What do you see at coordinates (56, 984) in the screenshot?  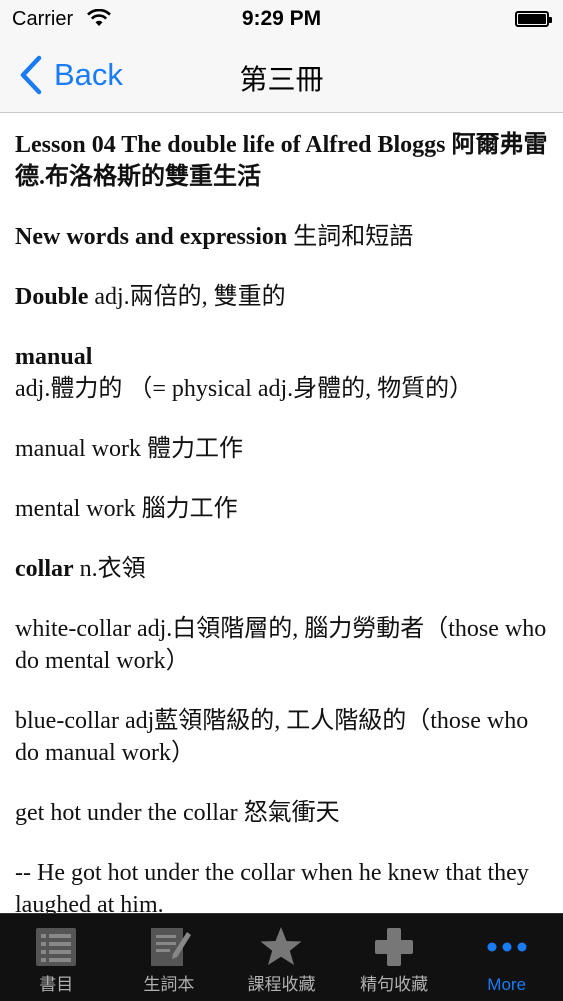 I see `tab-label: 書目` at bounding box center [56, 984].